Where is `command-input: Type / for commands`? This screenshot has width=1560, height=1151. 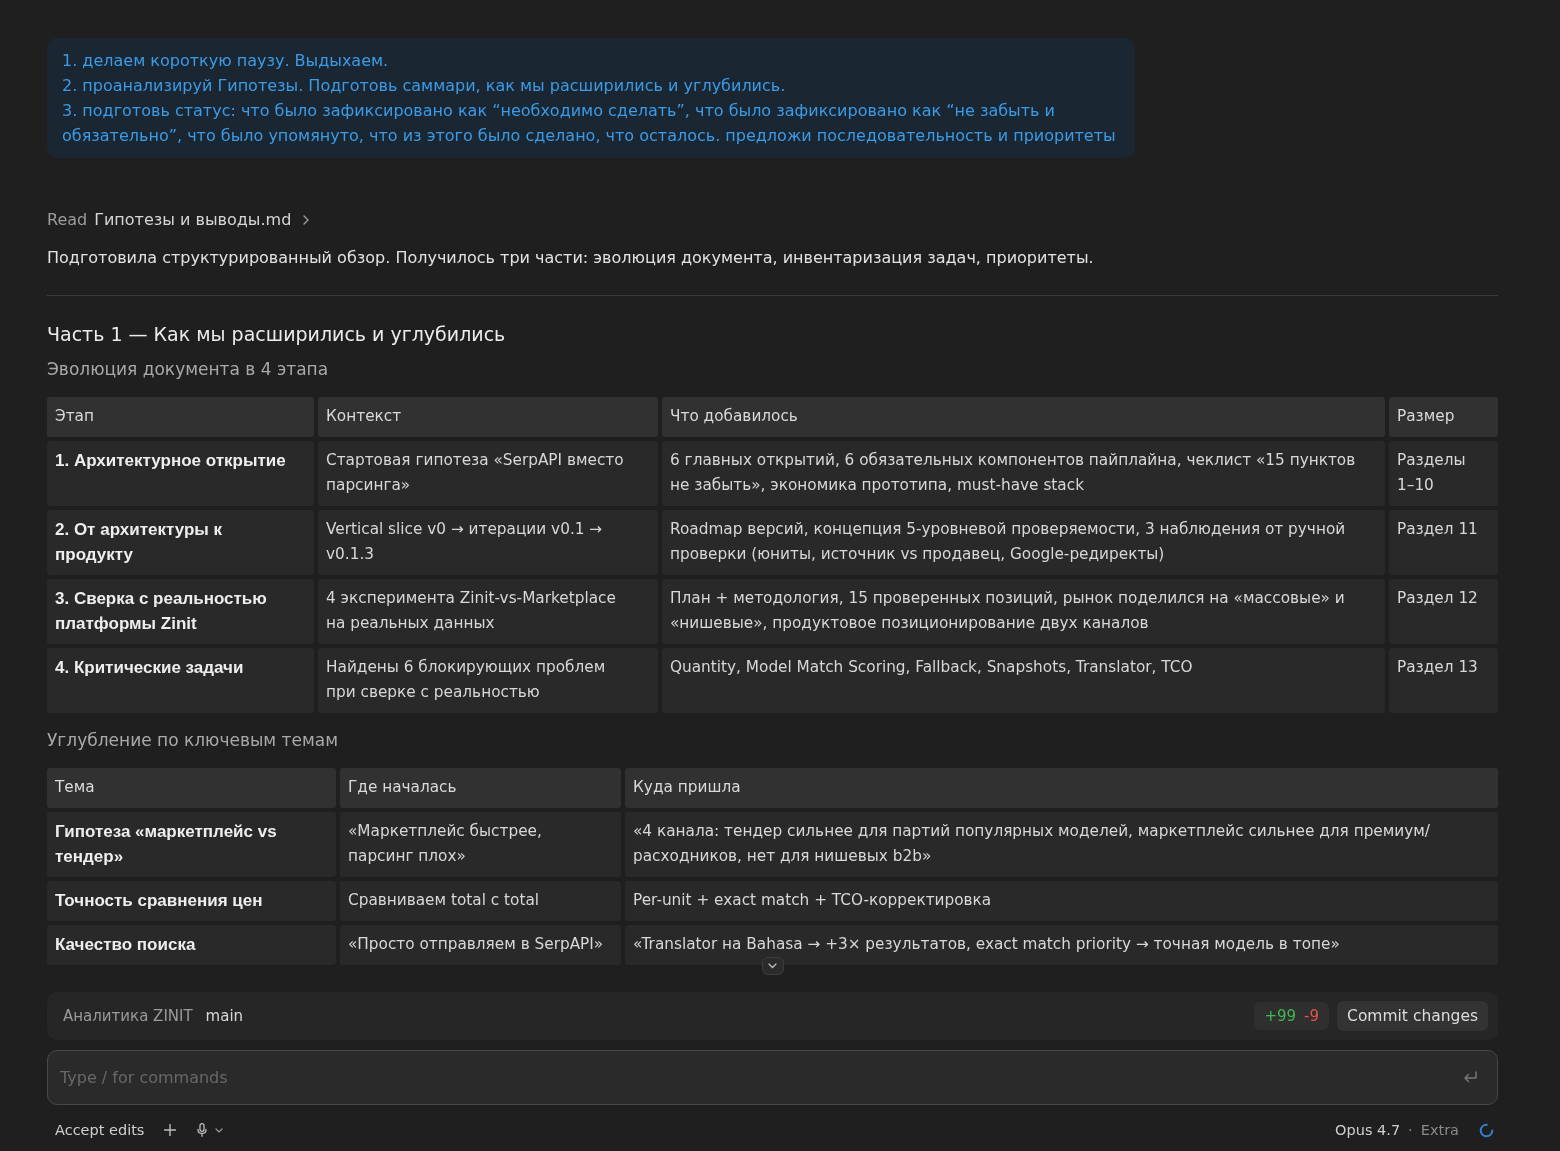 command-input: Type / for commands is located at coordinates (772, 1077).